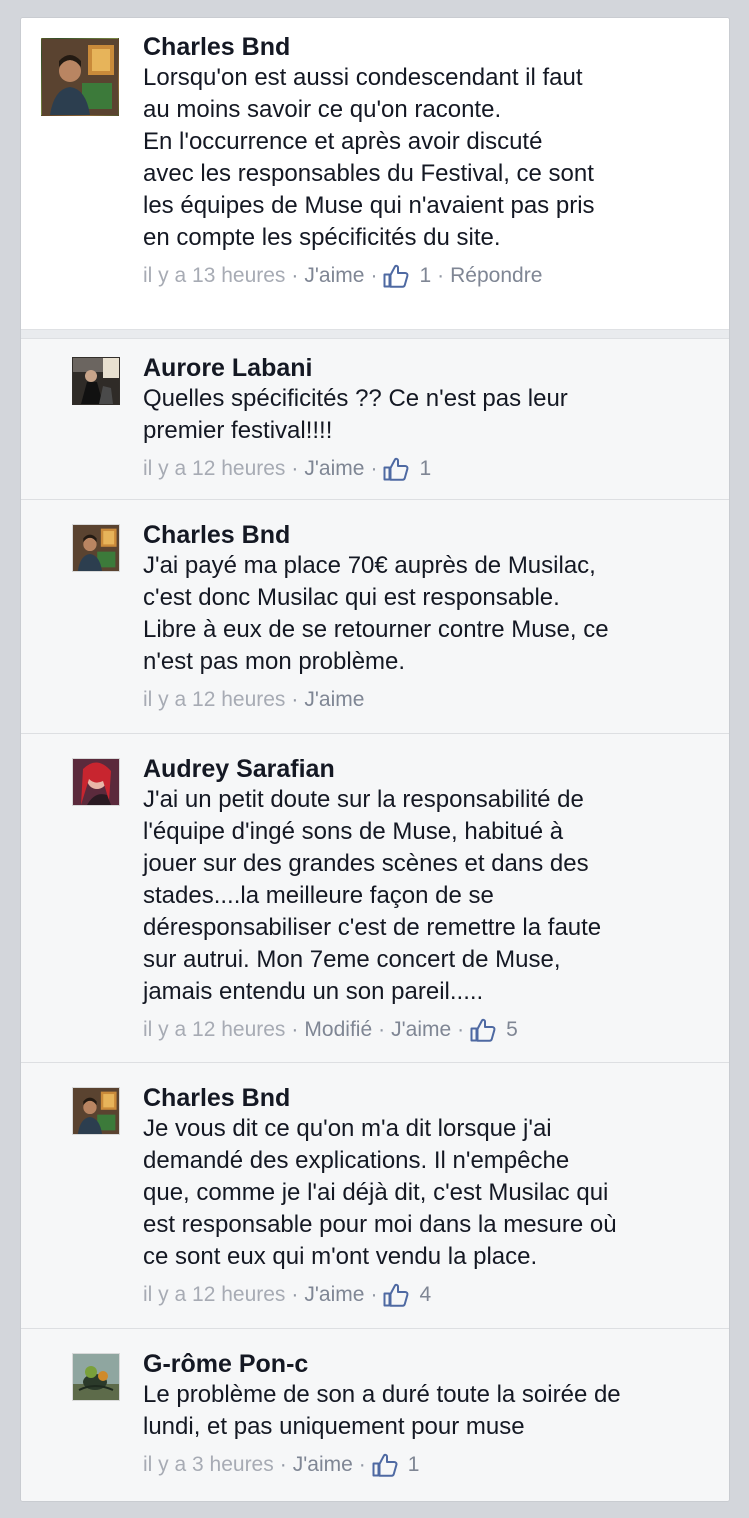 This screenshot has height=1518, width=749. I want to click on comment-text-line: c'est donc Musilac qui est responsable., so click(351, 597).